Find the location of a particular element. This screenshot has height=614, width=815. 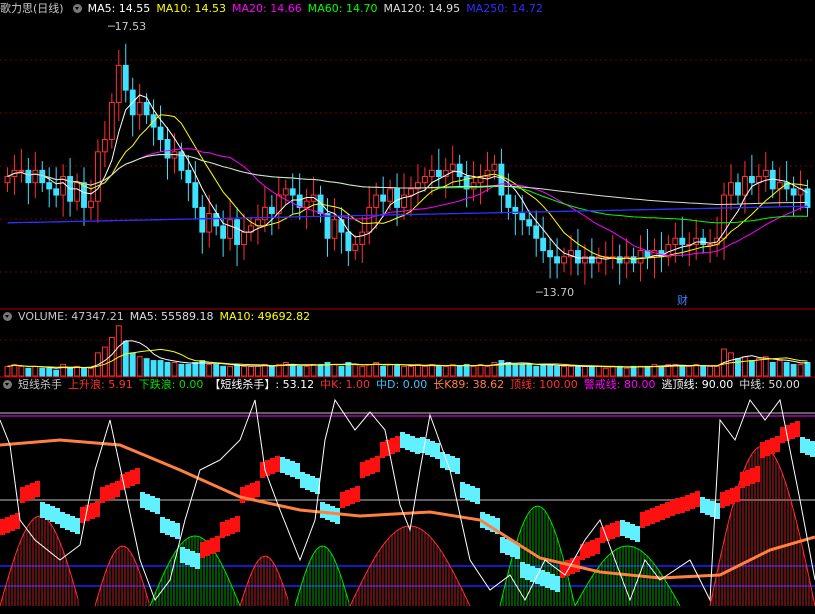

low-price-label: ─13.70 is located at coordinates (554, 292).